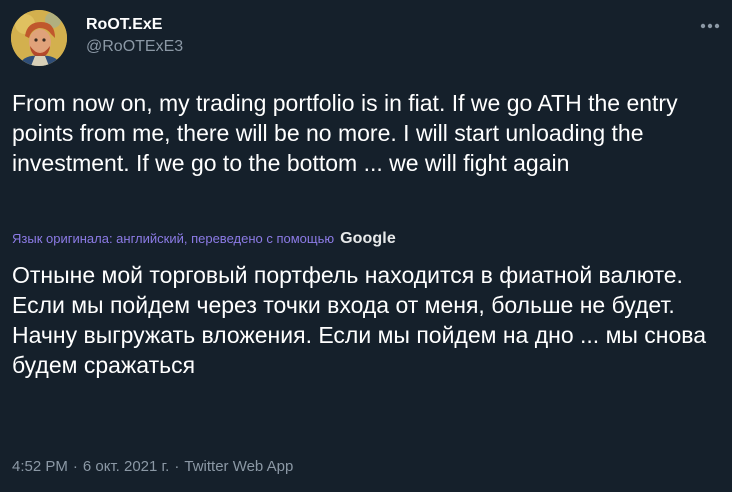 Image resolution: width=732 pixels, height=492 pixels. I want to click on avatar-image, so click(39, 38).